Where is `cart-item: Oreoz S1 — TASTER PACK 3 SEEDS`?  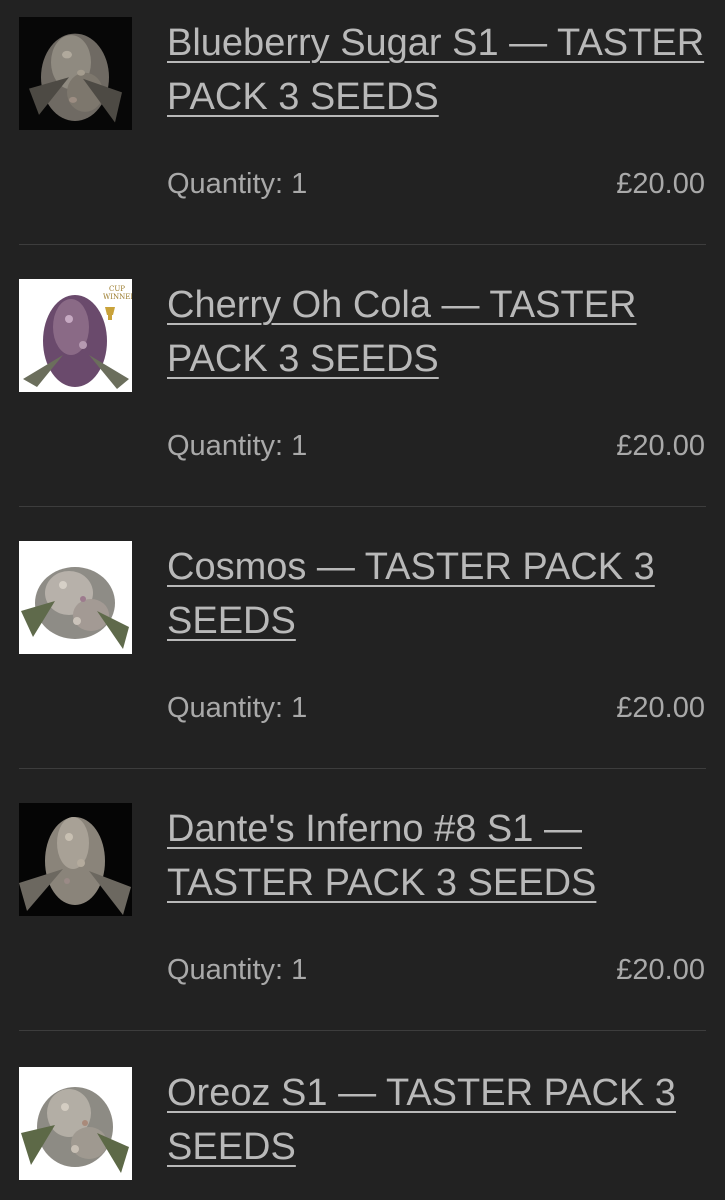 cart-item: Oreoz S1 — TASTER PACK 3 SEEDS is located at coordinates (362, 1124).